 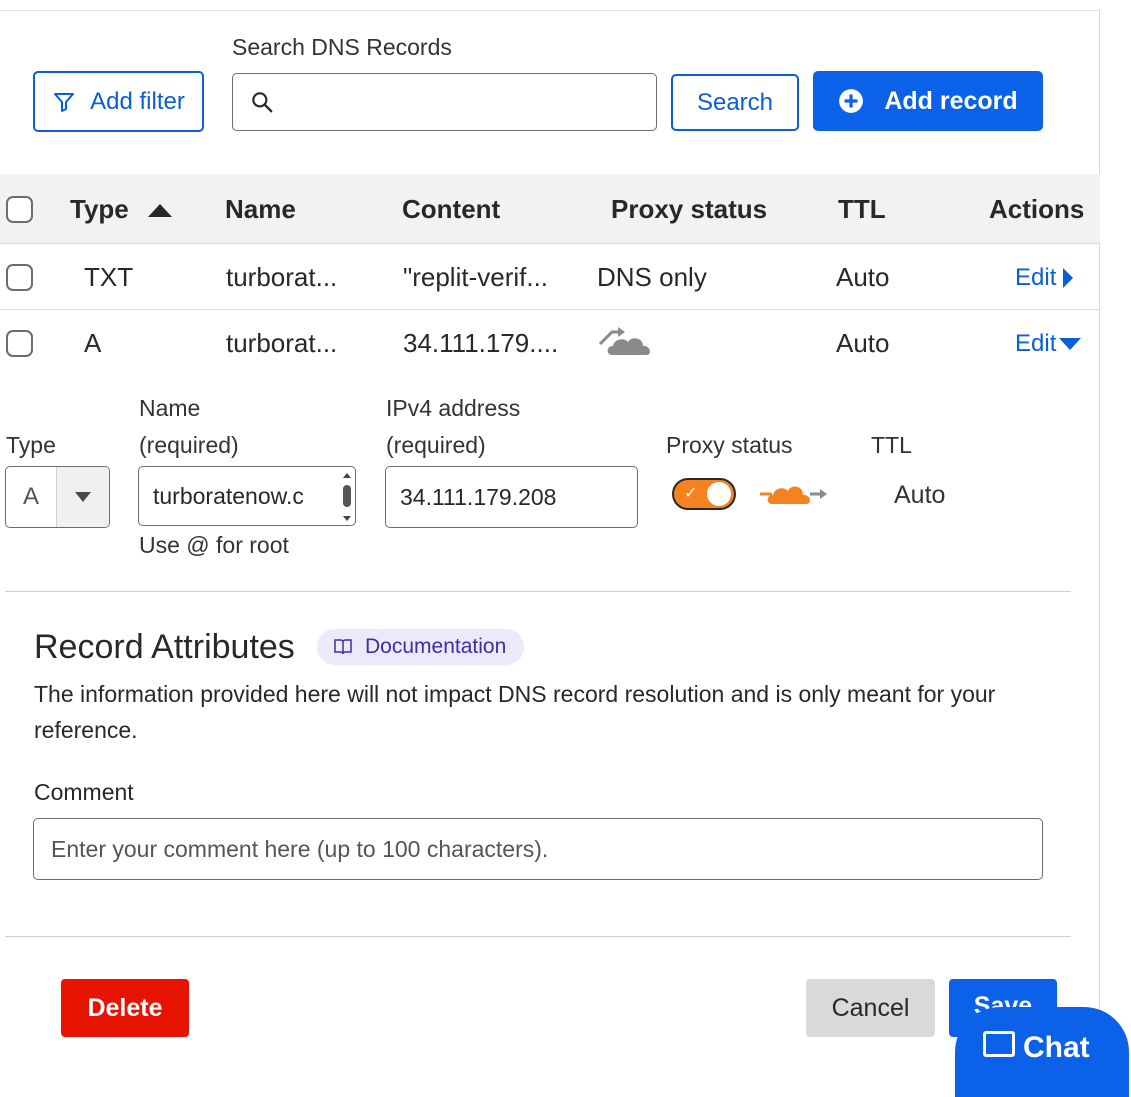 I want to click on top-border, so click(x=550, y=10).